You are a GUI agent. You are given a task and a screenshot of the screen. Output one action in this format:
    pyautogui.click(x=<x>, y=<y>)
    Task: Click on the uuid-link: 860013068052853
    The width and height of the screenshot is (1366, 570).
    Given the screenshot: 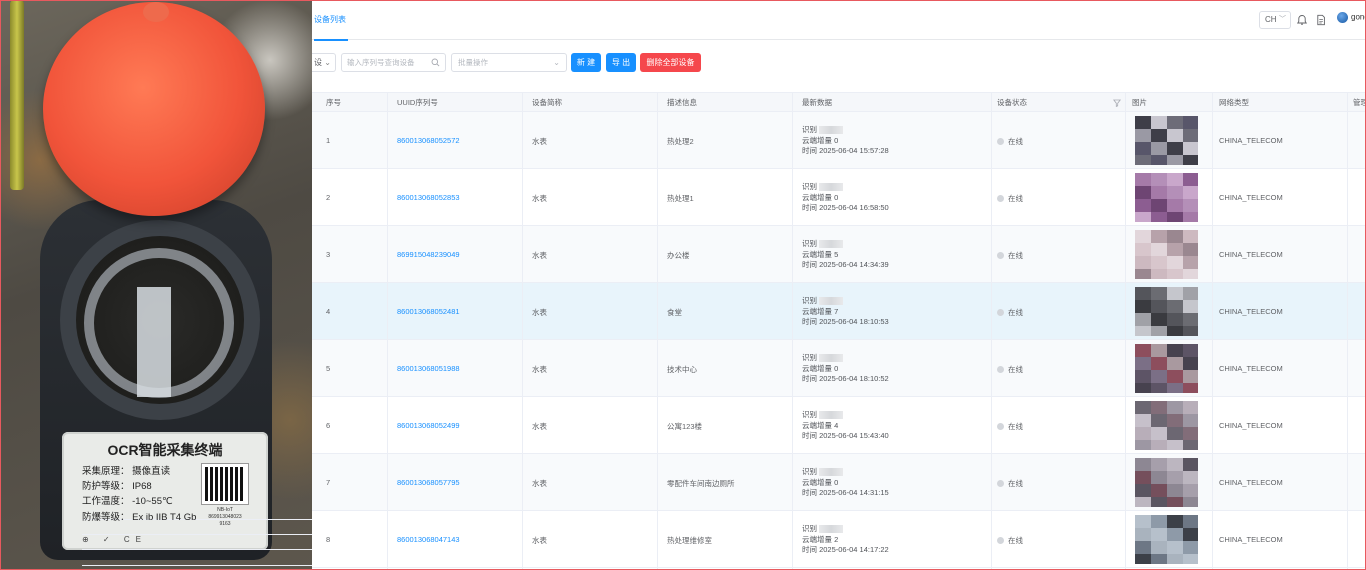 What is the action you would take?
    pyautogui.click(x=428, y=197)
    